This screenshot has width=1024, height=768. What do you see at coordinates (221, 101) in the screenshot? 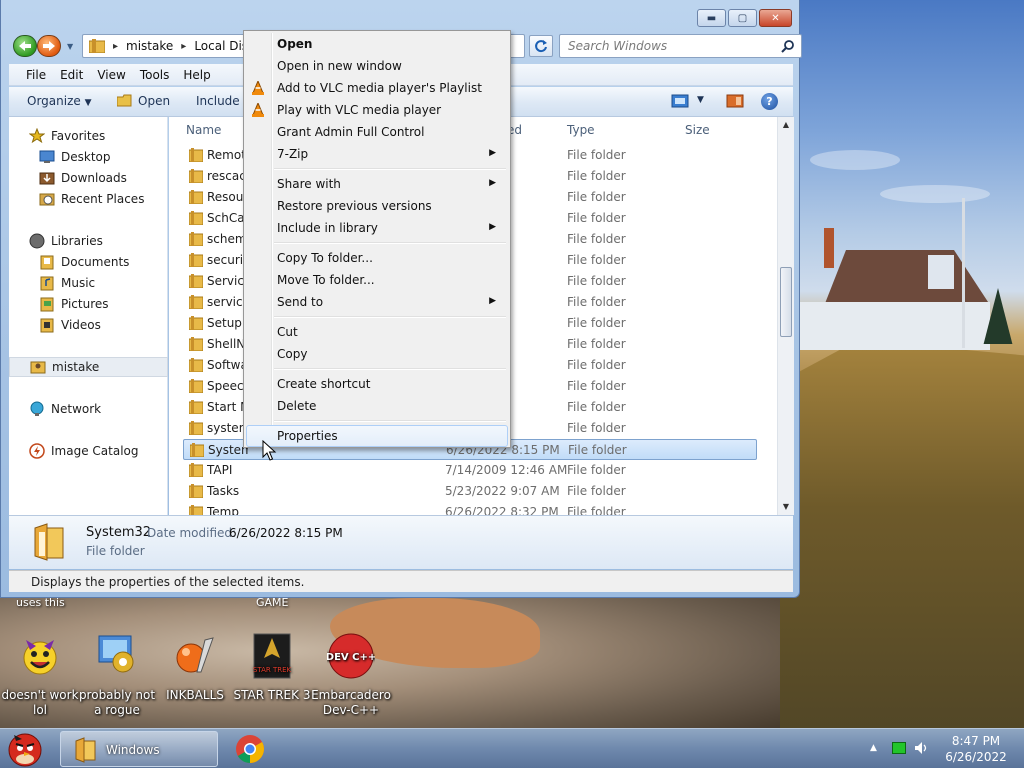
I see `include-in-library-button: Include in library` at bounding box center [221, 101].